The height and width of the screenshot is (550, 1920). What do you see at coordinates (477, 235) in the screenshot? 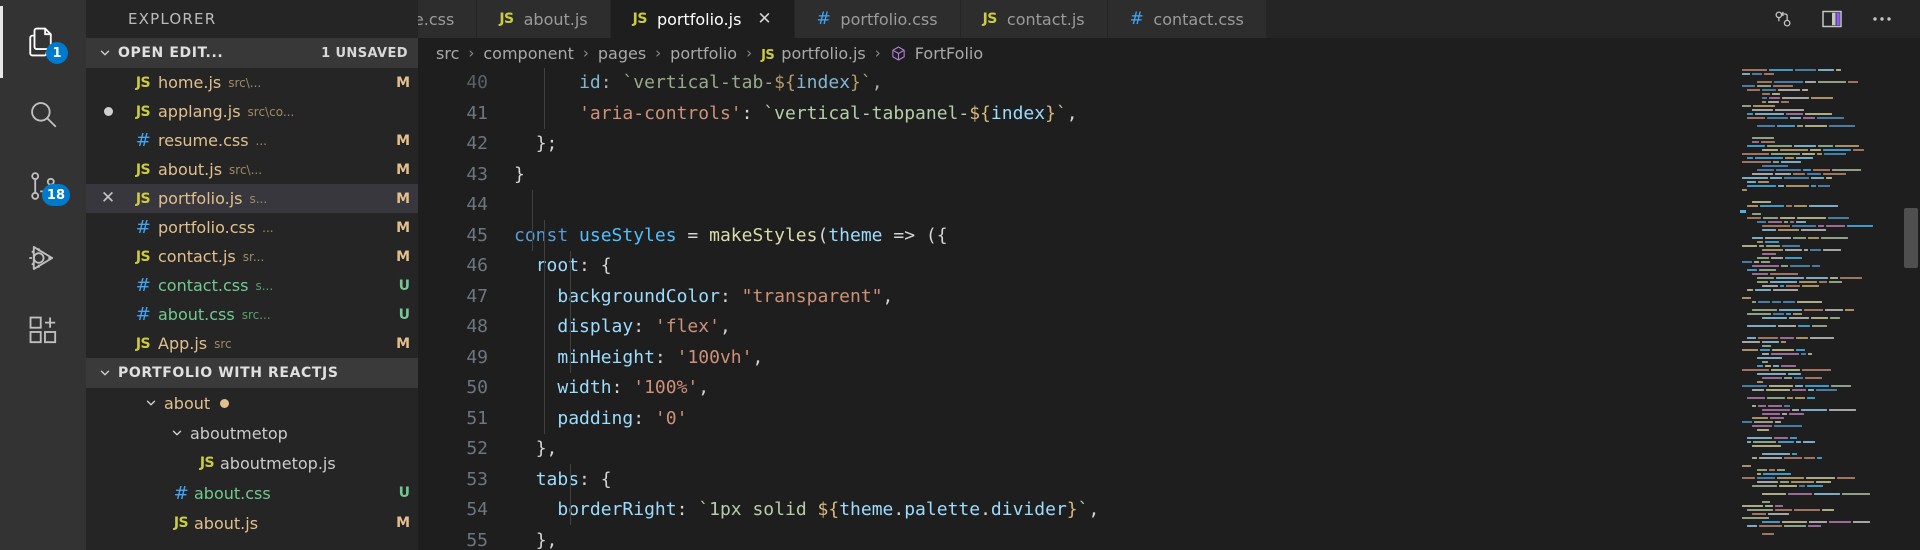
I see `line-number: 45` at bounding box center [477, 235].